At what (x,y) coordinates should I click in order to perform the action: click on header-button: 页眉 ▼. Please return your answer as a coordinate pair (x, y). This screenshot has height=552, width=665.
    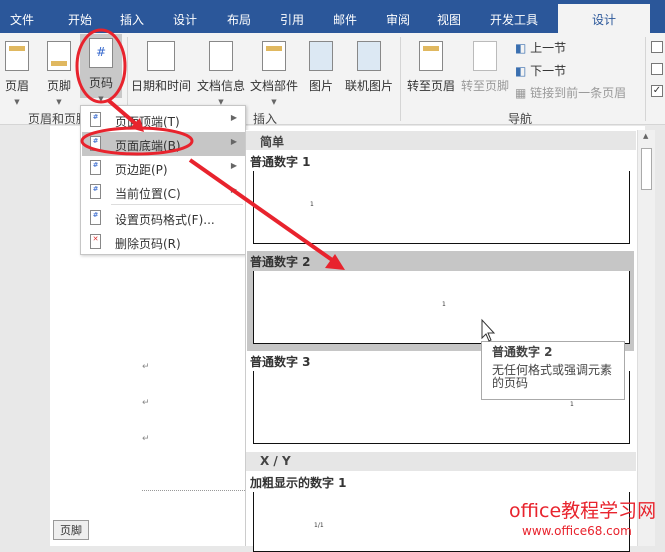
    Looking at the image, I should click on (17, 71).